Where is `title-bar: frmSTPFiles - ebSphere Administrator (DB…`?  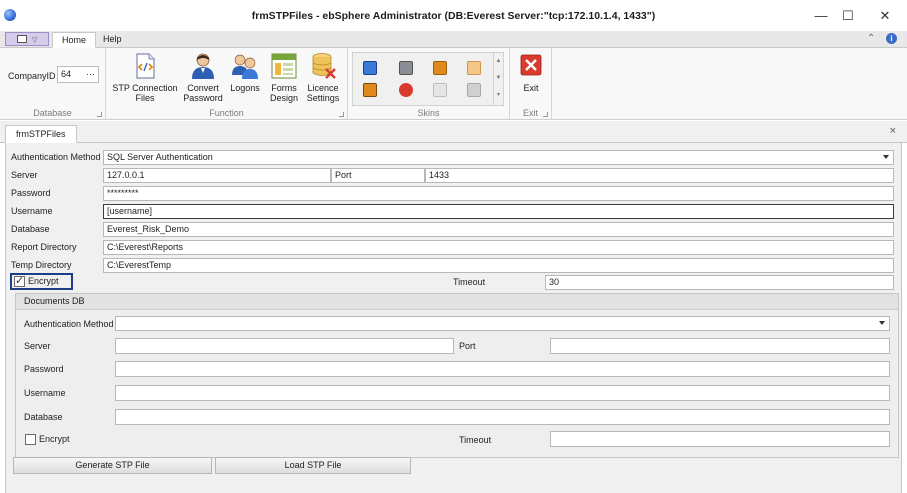
title-bar: frmSTPFiles - ebSphere Administrator (DB… is located at coordinates (453, 16).